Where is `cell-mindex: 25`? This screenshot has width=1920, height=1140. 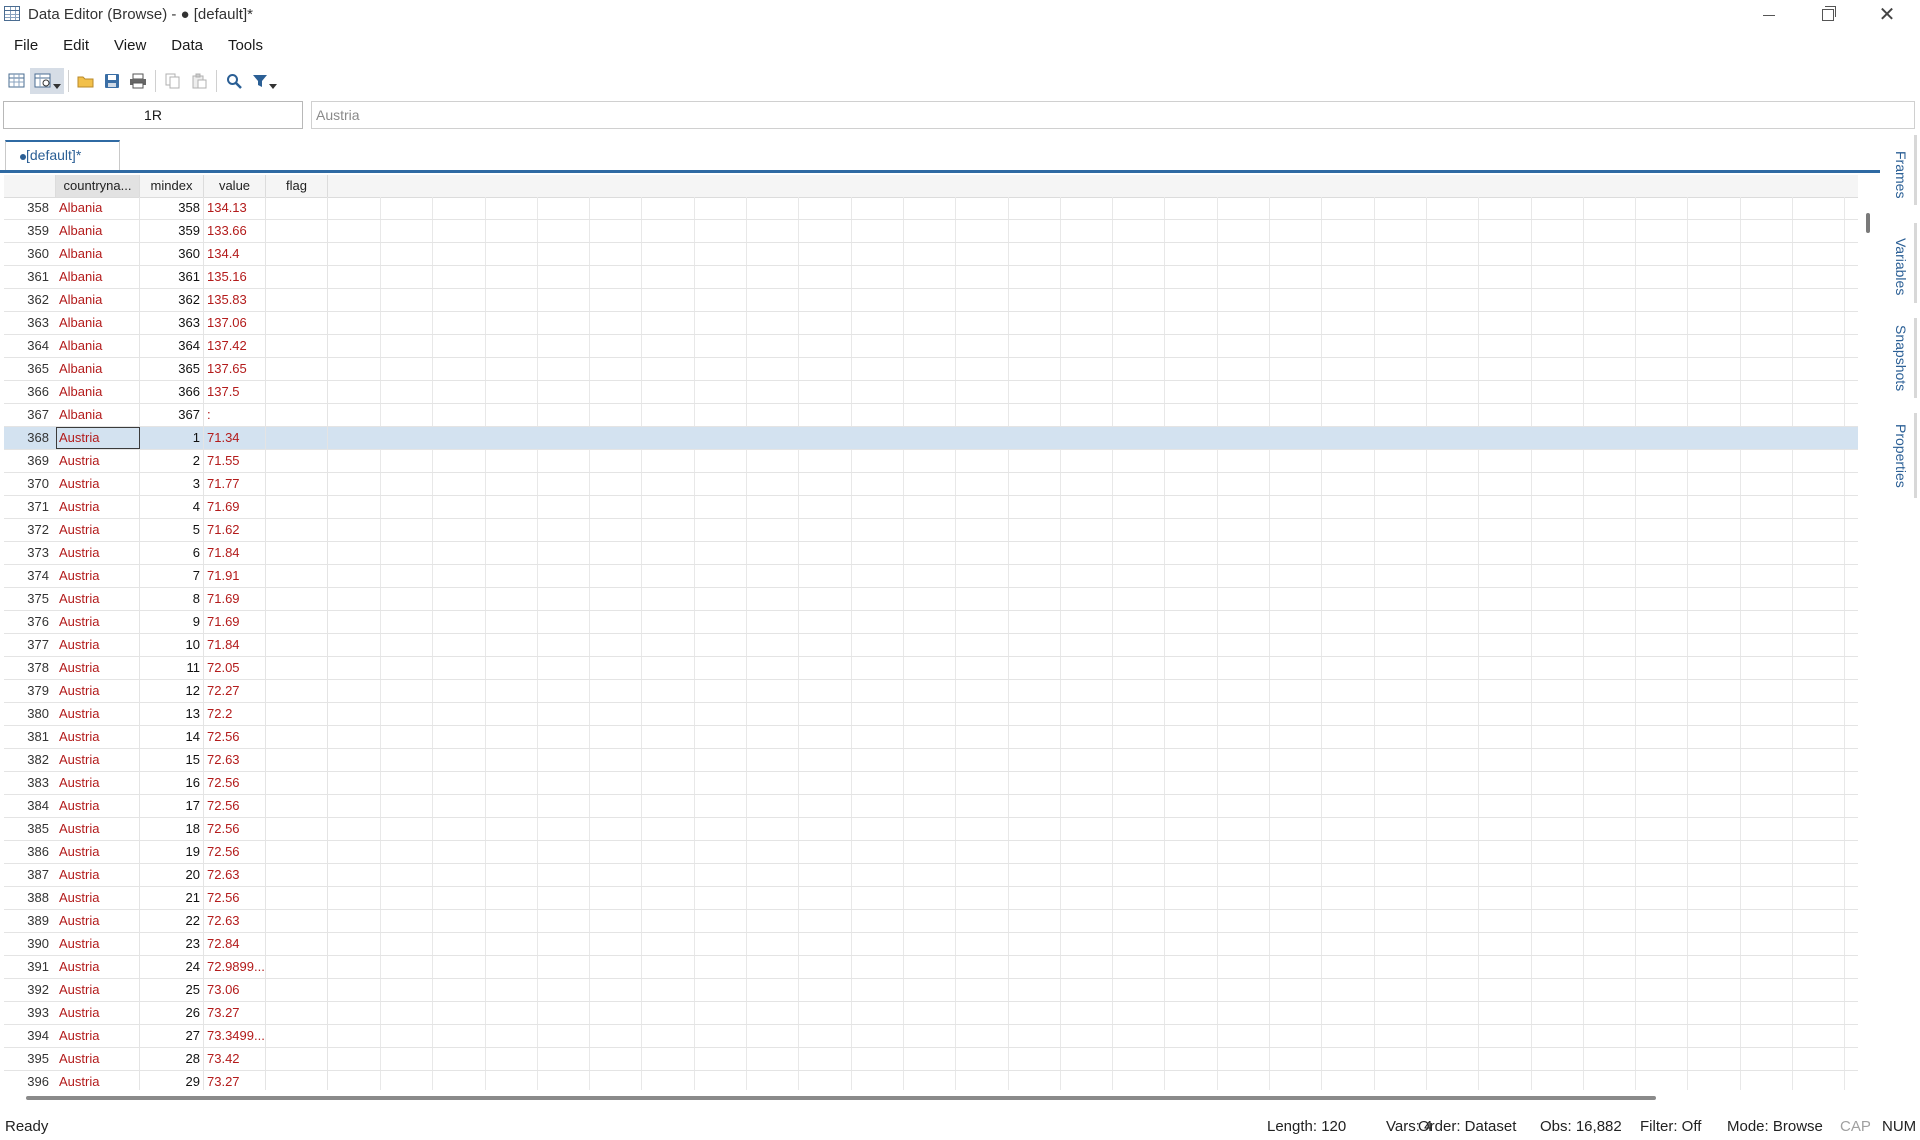 cell-mindex: 25 is located at coordinates (172, 990).